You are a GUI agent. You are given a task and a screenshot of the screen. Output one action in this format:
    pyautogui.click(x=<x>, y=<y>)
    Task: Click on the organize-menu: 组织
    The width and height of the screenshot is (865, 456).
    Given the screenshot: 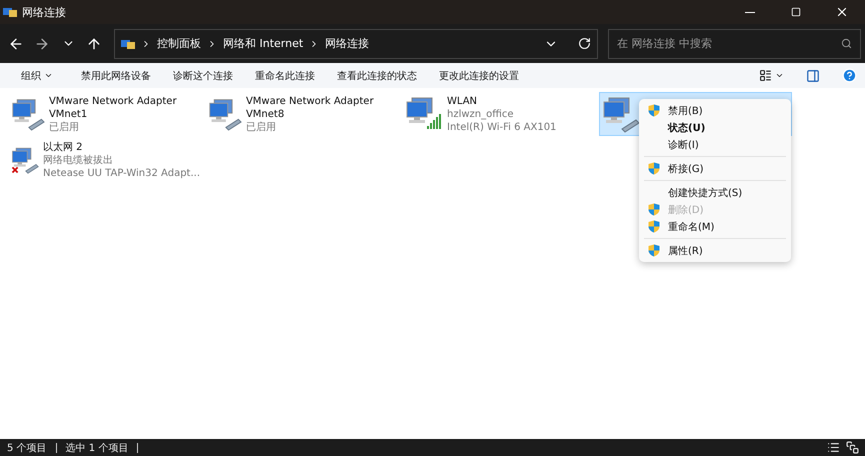 What is the action you would take?
    pyautogui.click(x=37, y=75)
    